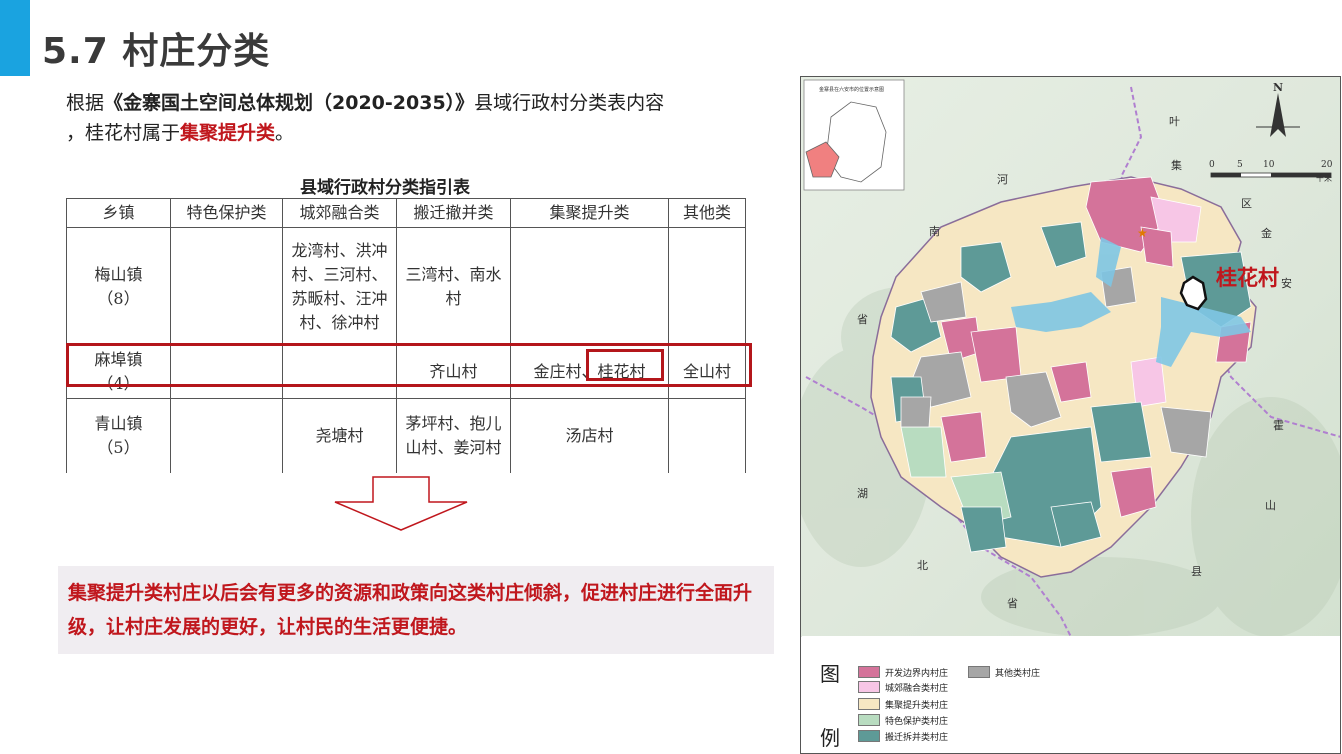 The width and height of the screenshot is (1342, 754). What do you see at coordinates (1002, 179) in the screenshot?
I see `place-label-he: 河` at bounding box center [1002, 179].